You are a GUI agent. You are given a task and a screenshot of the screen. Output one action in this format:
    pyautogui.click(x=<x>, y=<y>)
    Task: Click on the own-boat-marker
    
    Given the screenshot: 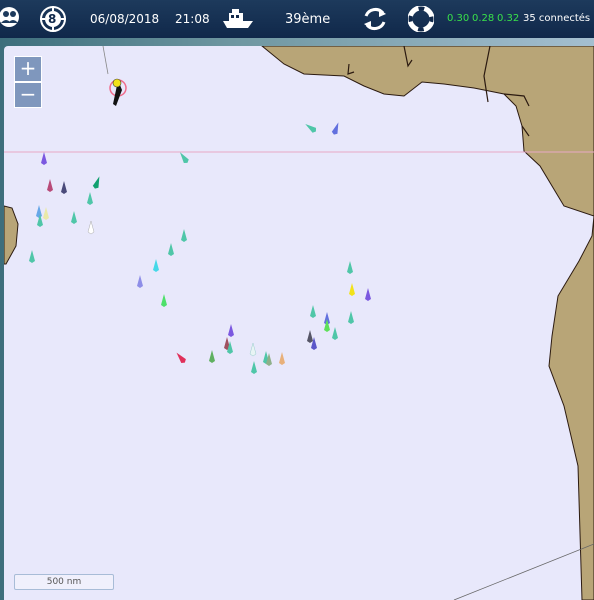 What is the action you would take?
    pyautogui.click(x=118, y=92)
    